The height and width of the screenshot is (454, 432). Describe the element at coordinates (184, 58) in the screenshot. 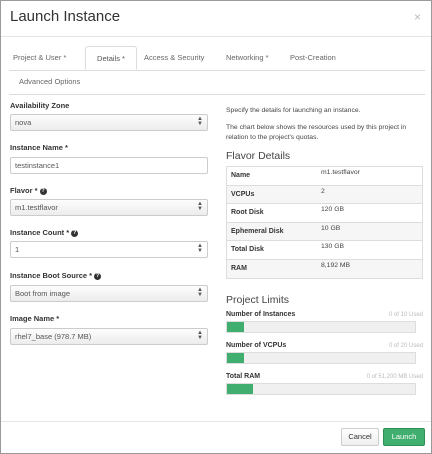

I see `tab-access-security: Access & Security` at that location.